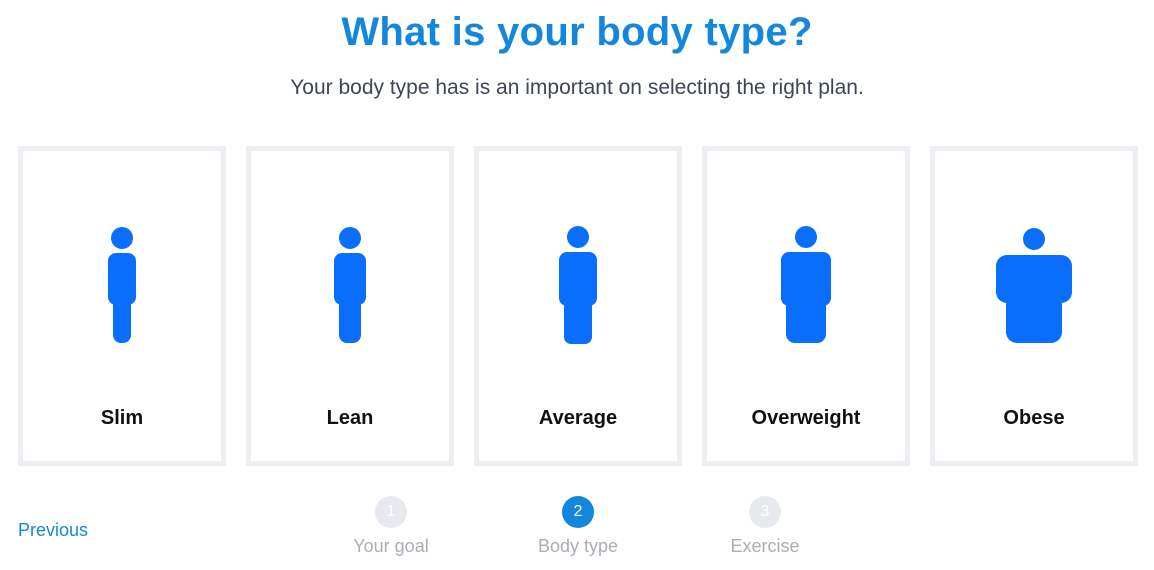 The height and width of the screenshot is (570, 1154). Describe the element at coordinates (1034, 283) in the screenshot. I see `obese-body-icon` at that location.